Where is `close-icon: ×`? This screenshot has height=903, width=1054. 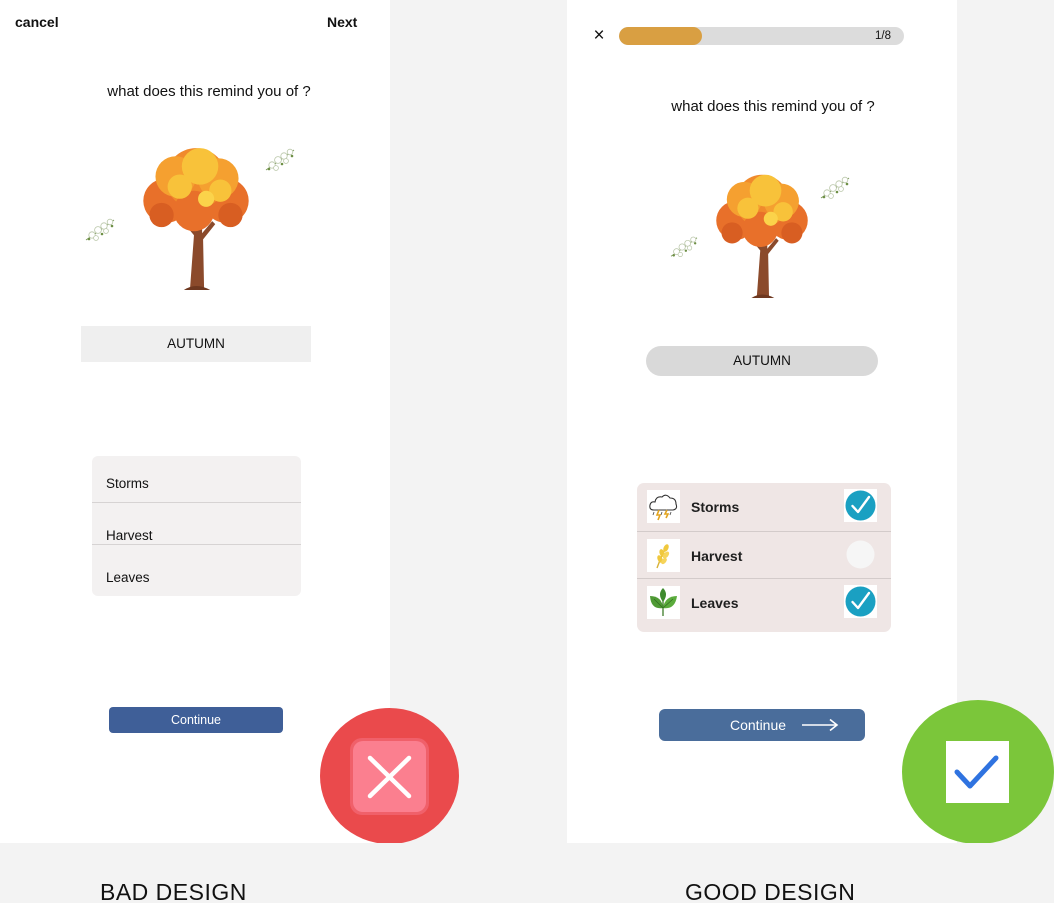 close-icon: × is located at coordinates (599, 36).